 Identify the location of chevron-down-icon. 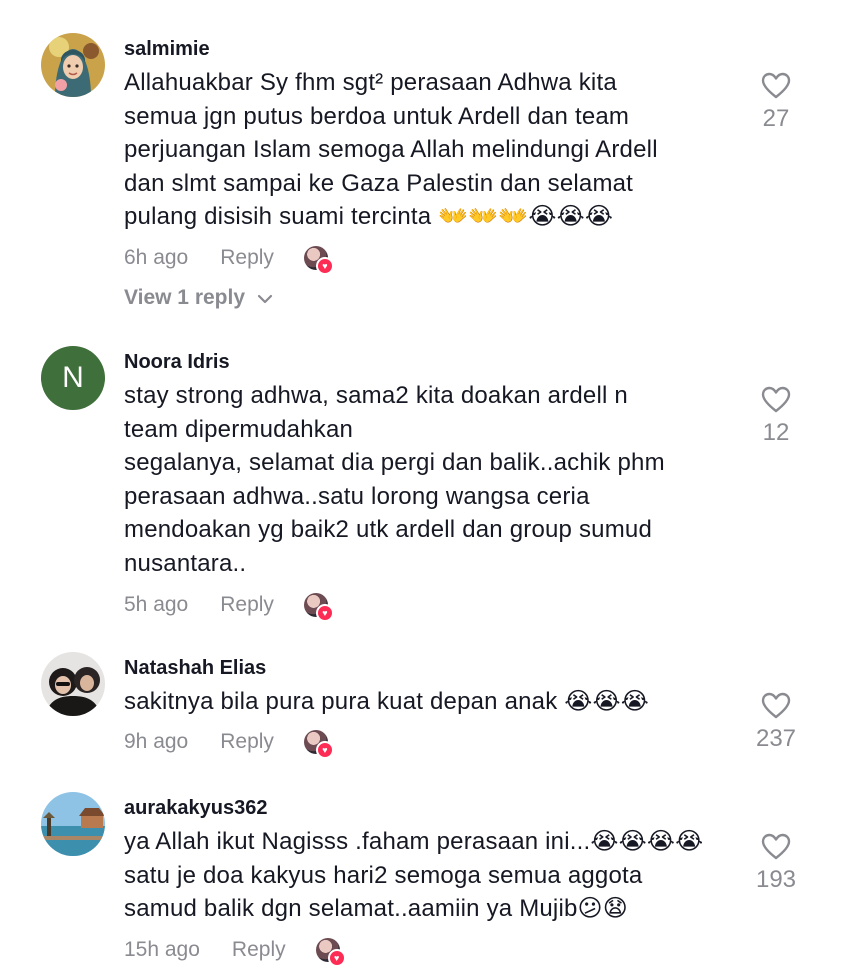
(265, 298).